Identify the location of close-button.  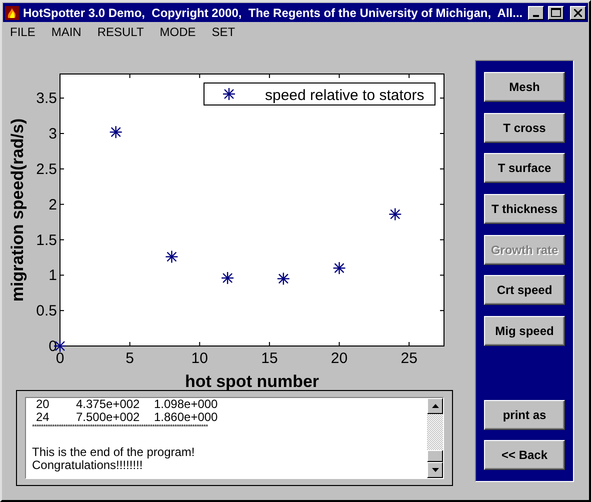
(578, 13).